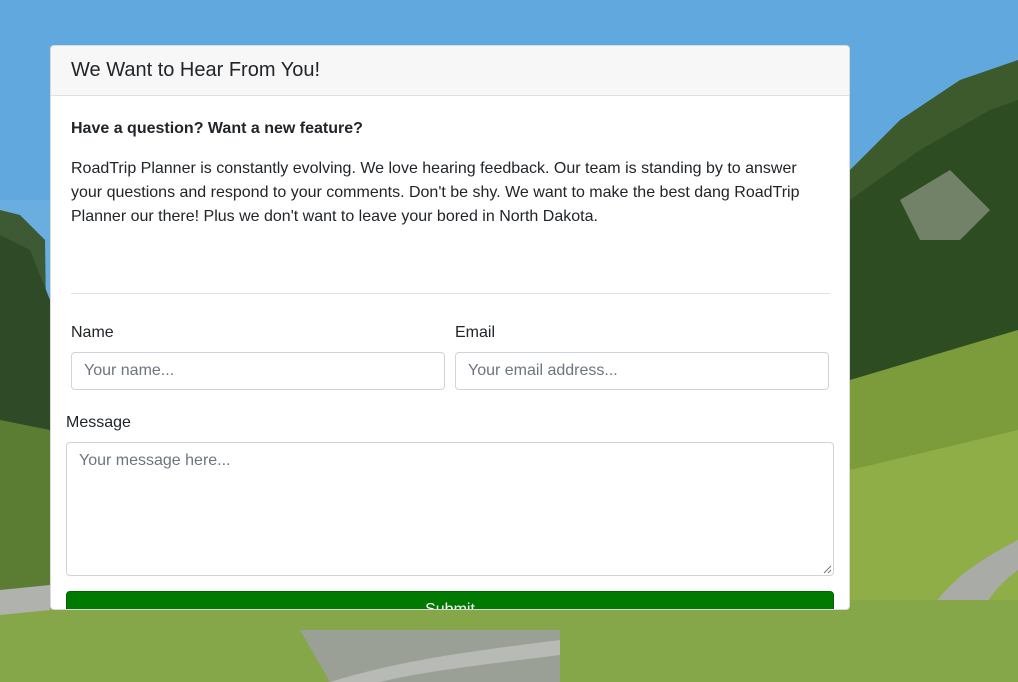 Image resolution: width=1018 pixels, height=682 pixels. Describe the element at coordinates (92, 332) in the screenshot. I see `name-label: Name` at that location.